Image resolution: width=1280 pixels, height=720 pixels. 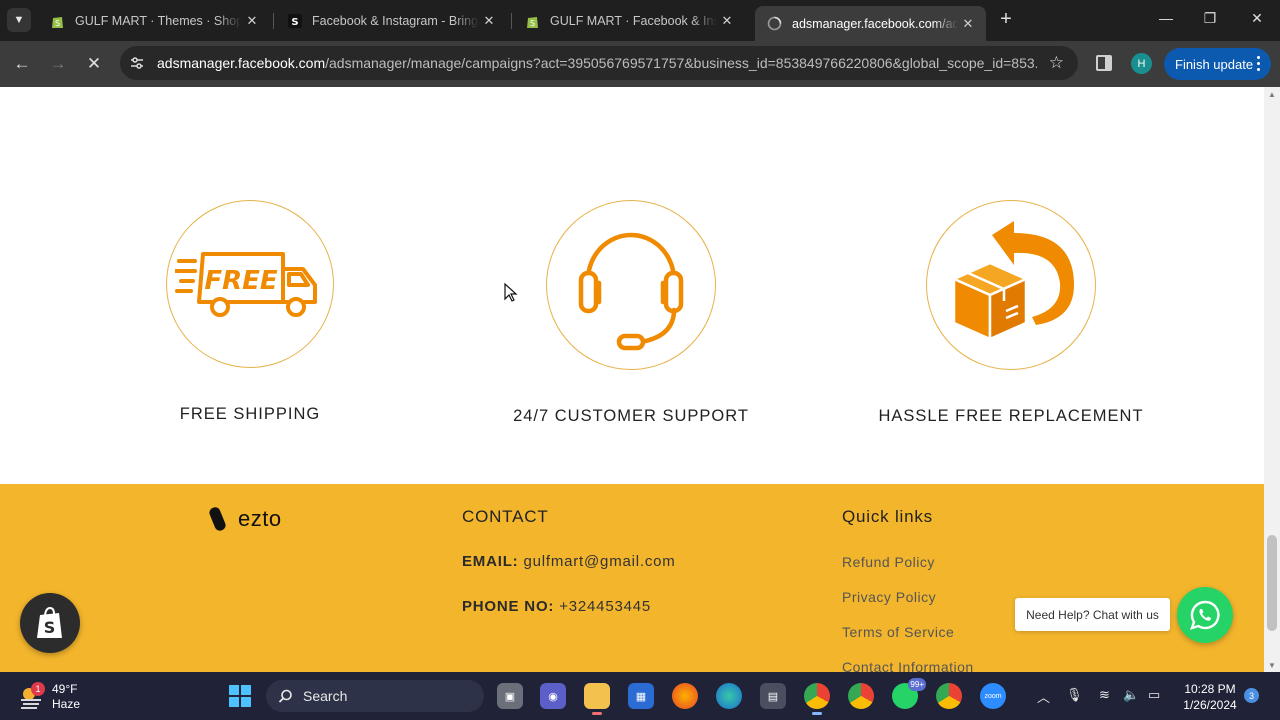 I want to click on search-icon, so click(x=285, y=696).